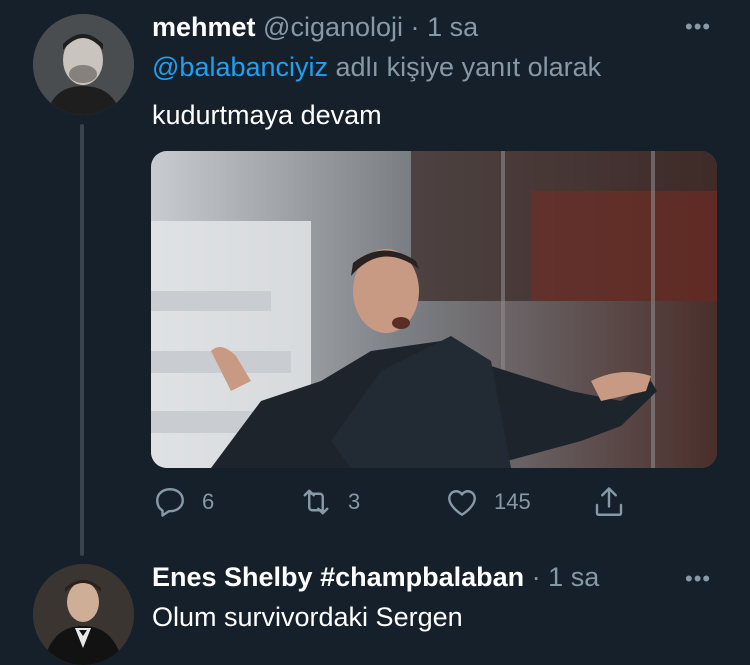 This screenshot has width=750, height=665. Describe the element at coordinates (316, 502) in the screenshot. I see `retweet-icon` at that location.